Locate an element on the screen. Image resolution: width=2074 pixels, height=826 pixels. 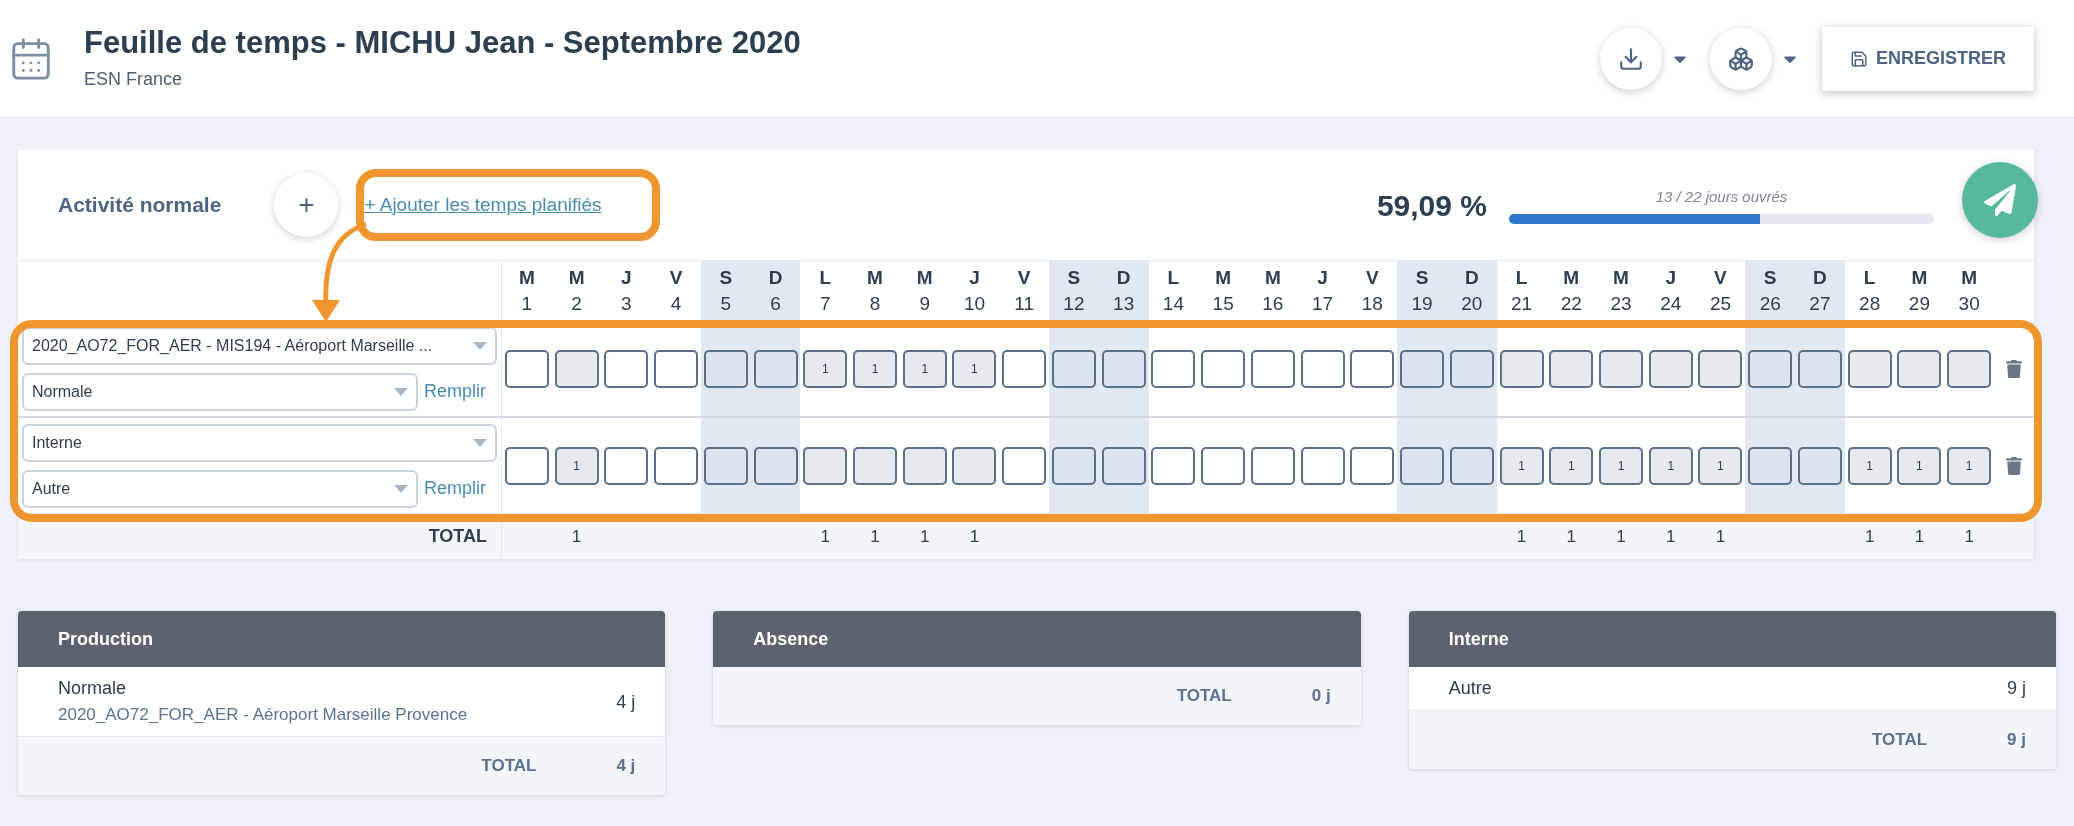
day-header: V 18 is located at coordinates (1372, 291).